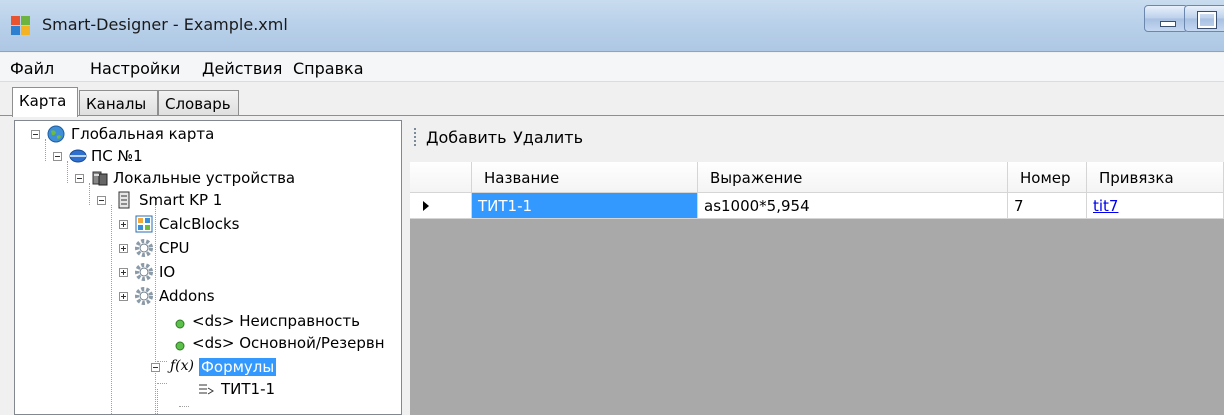 This screenshot has width=1224, height=415. What do you see at coordinates (118, 103) in the screenshot?
I see `tab-channels: Каналы` at bounding box center [118, 103].